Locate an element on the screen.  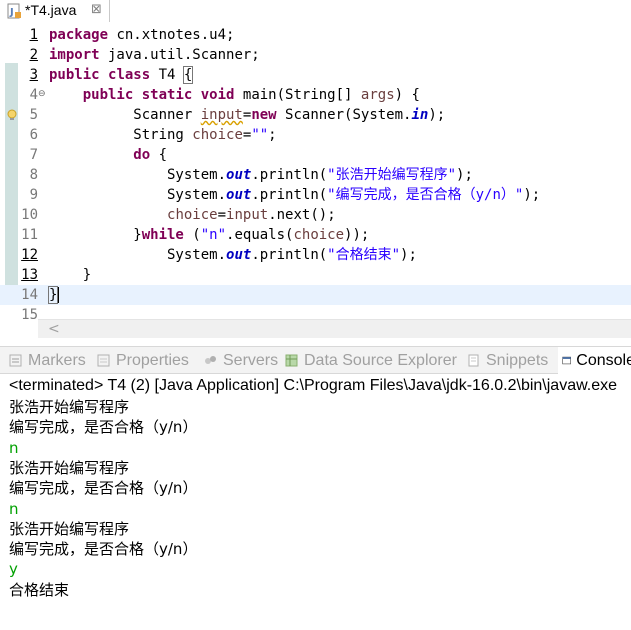
code-token: new is located at coordinates (264, 115).